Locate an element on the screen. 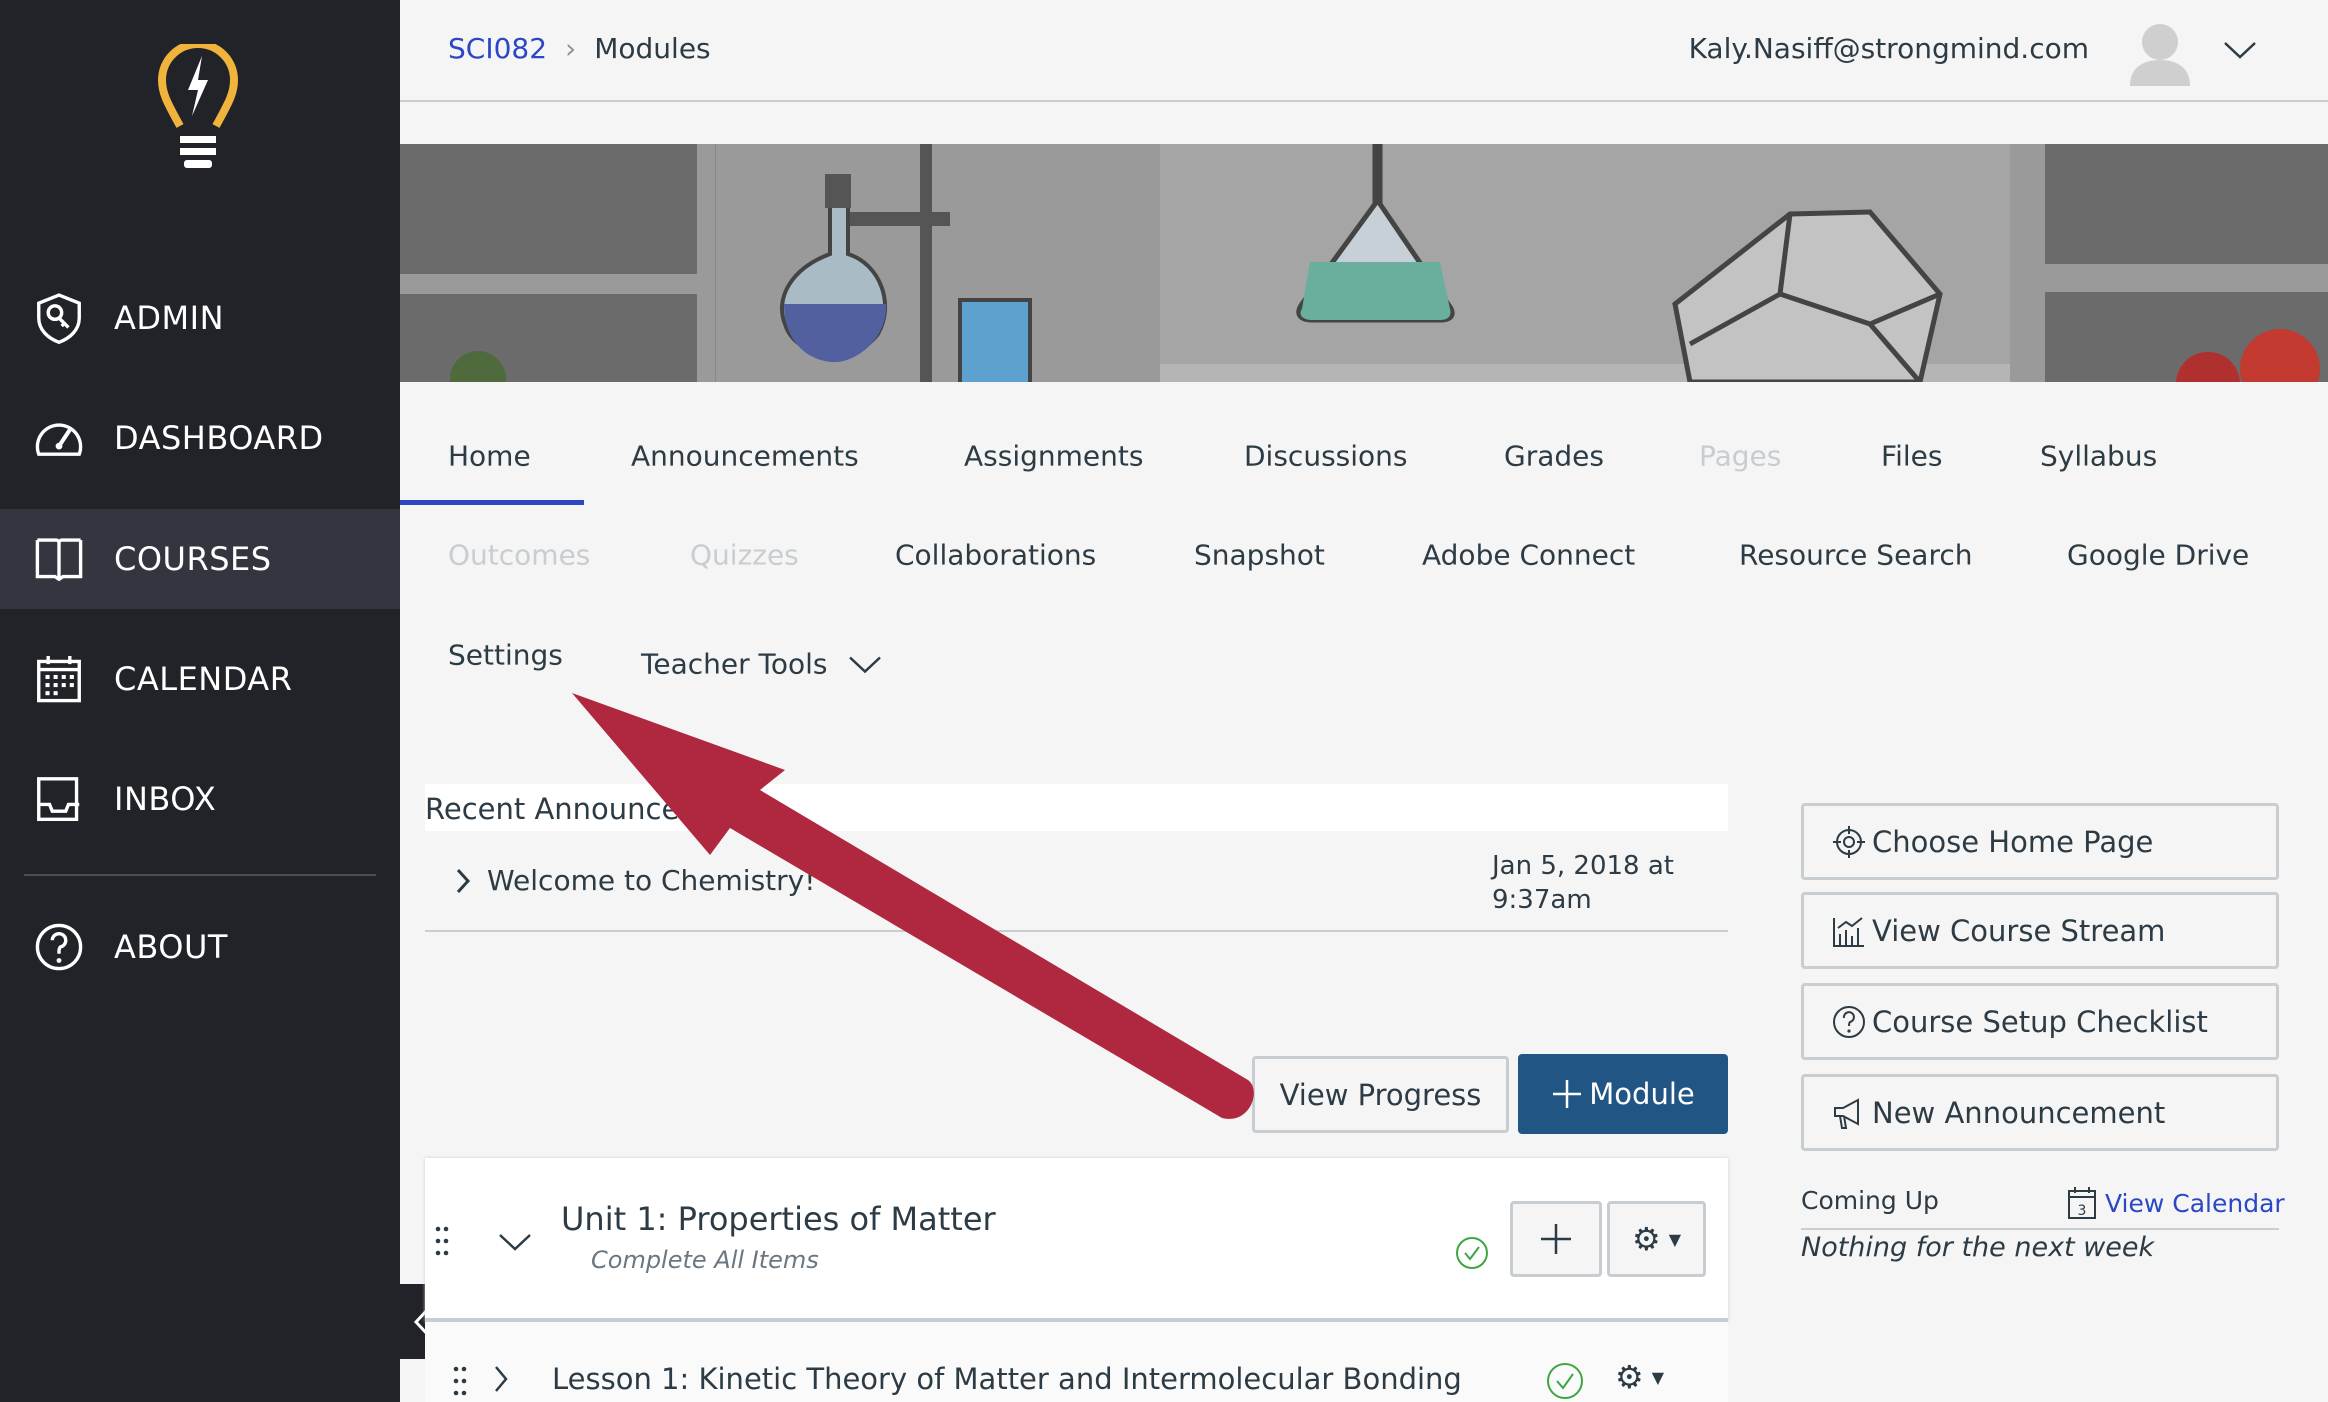  breadcrumb-current: Modules is located at coordinates (652, 48).